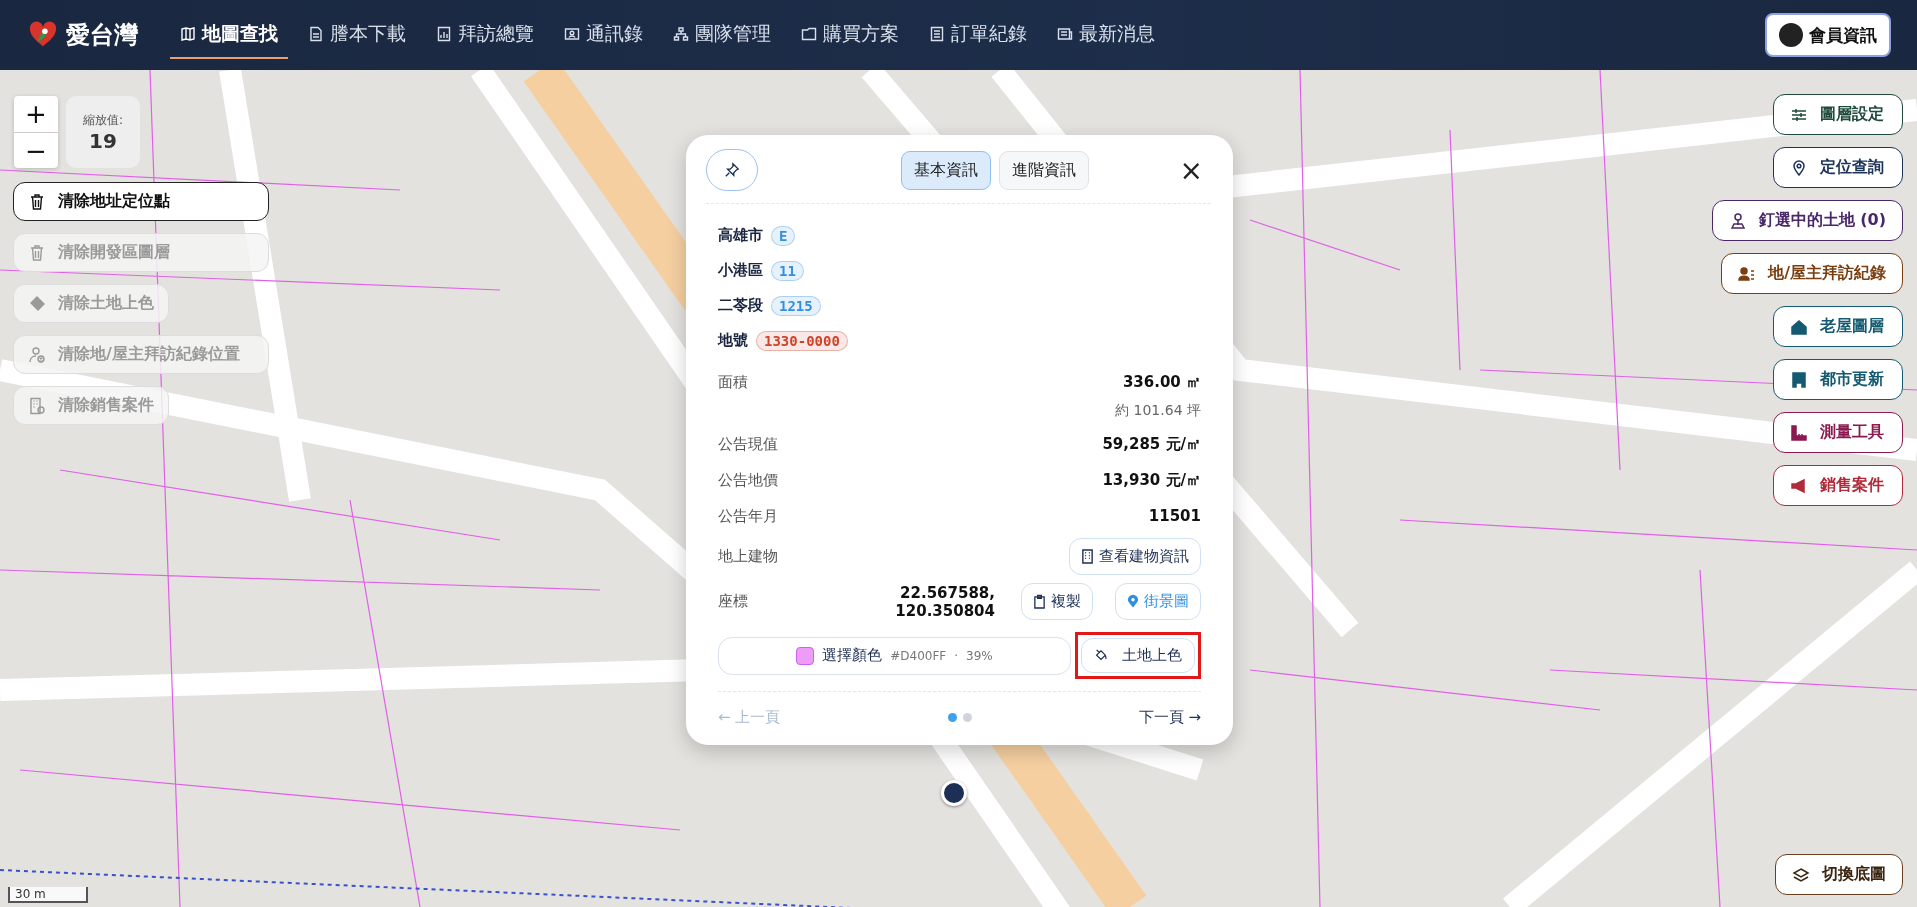 The height and width of the screenshot is (907, 1917). I want to click on paint-bucket-icon, so click(1101, 655).